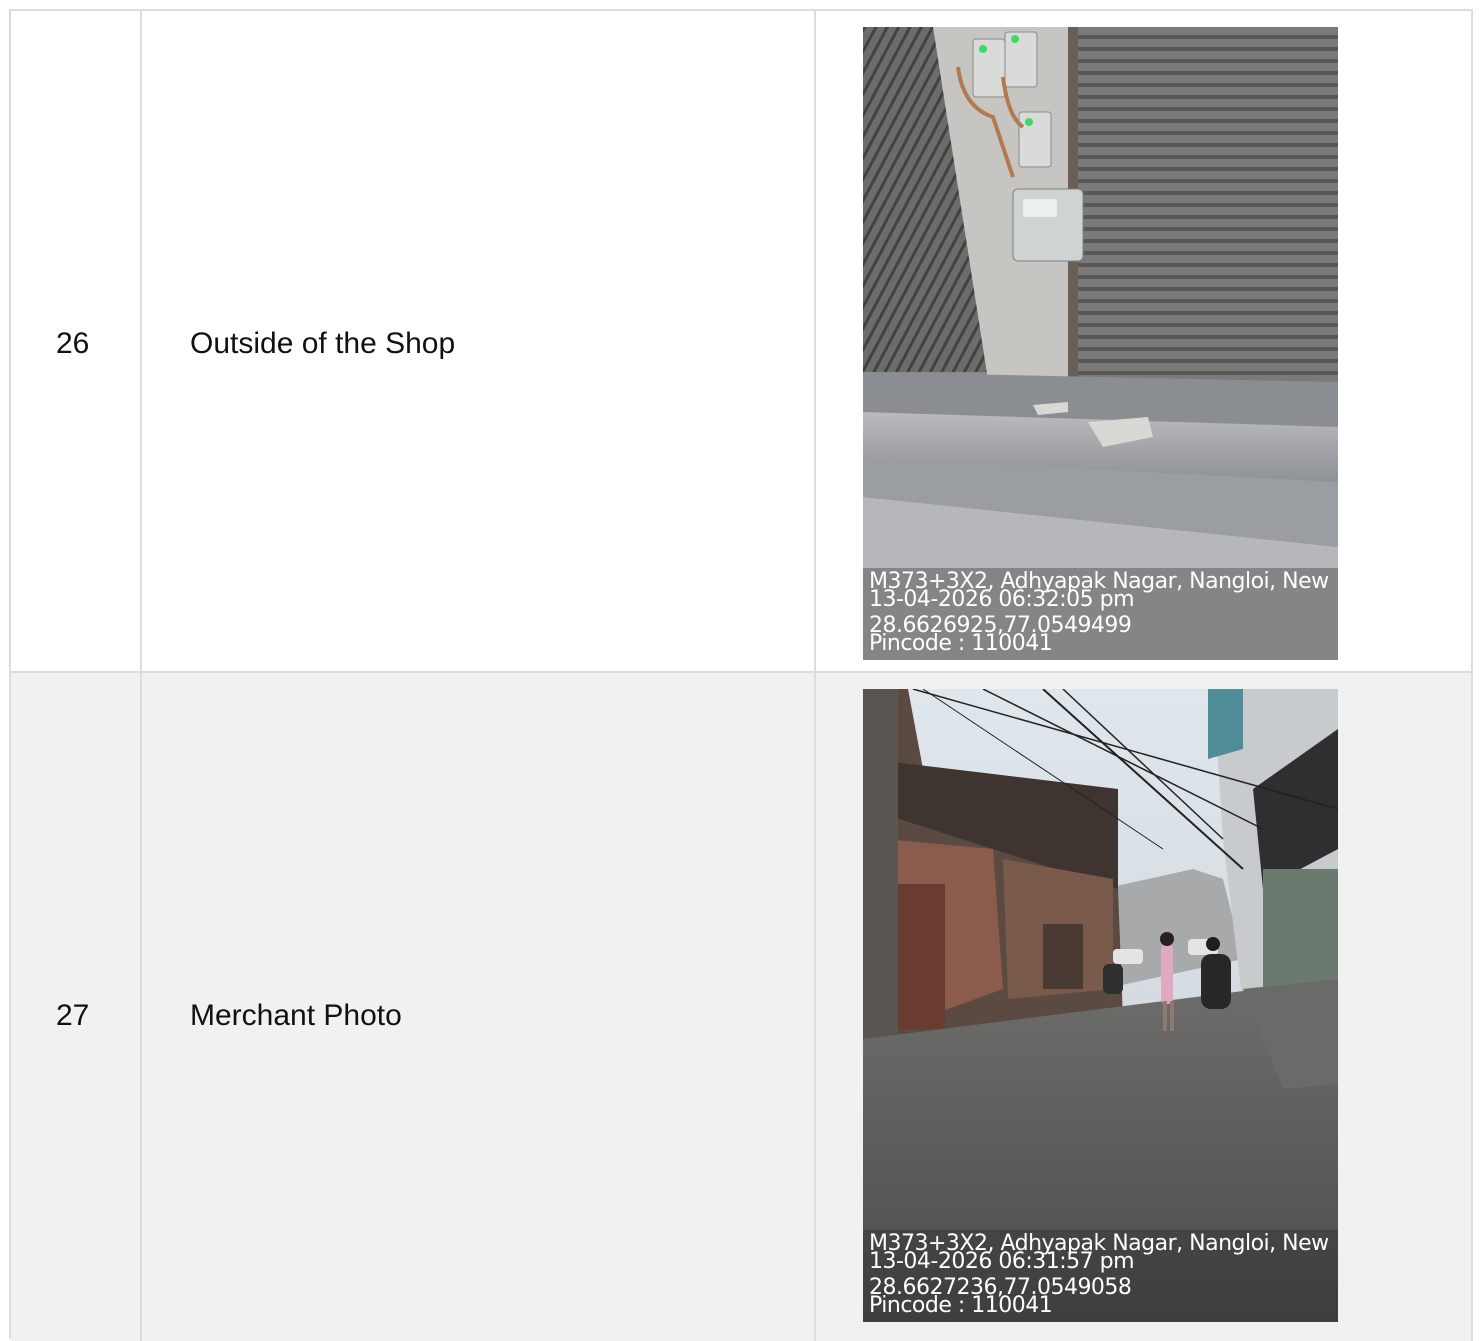 This screenshot has width=1482, height=1341. I want to click on geotag-datetime: 13-04-2026 06:32:05 pm, so click(1002, 599).